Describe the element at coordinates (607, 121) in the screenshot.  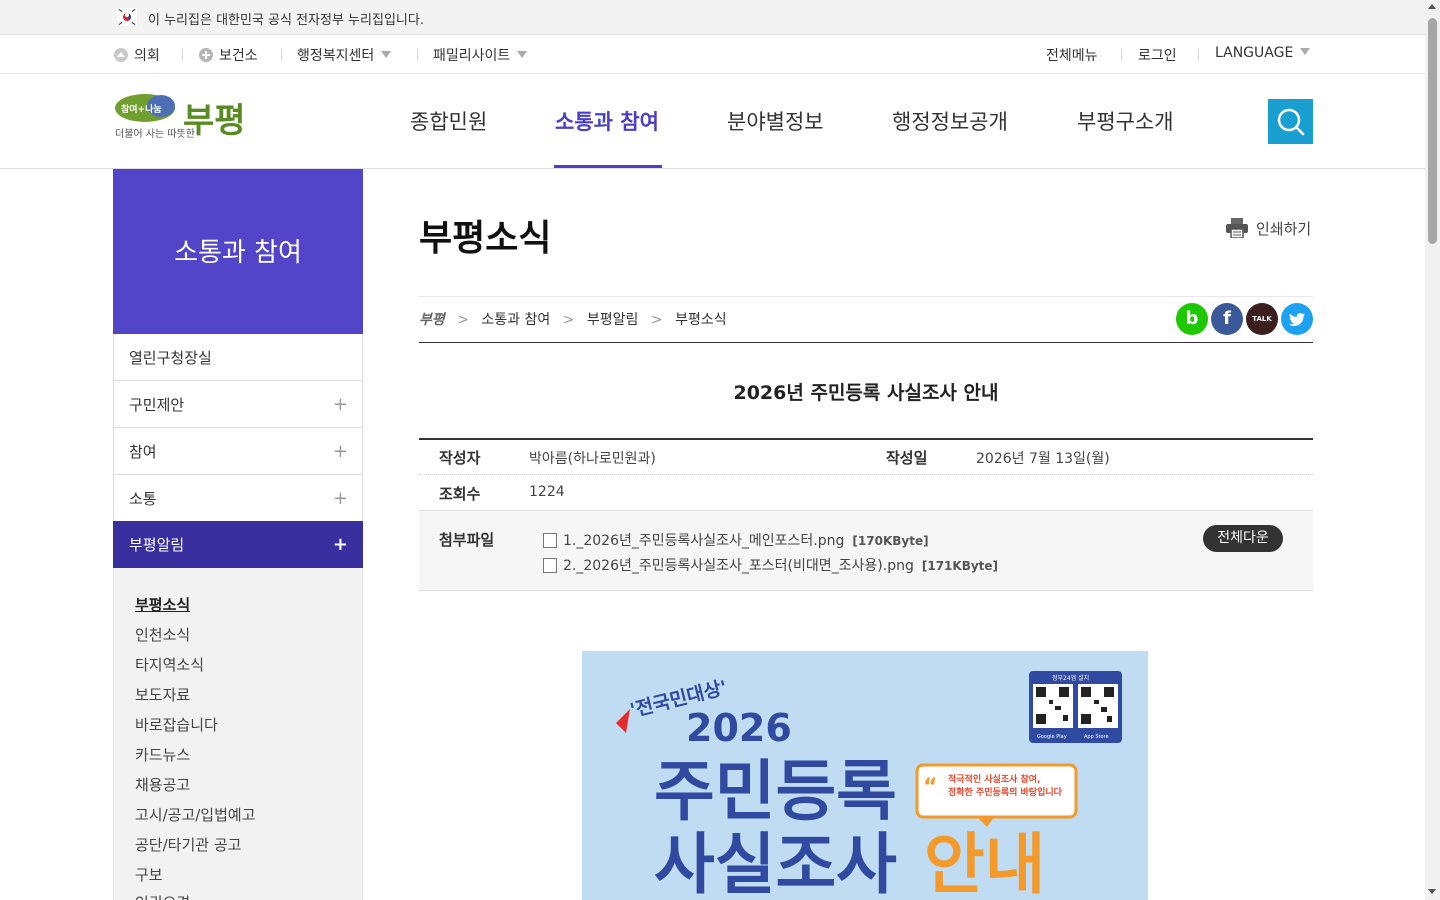
I see `gnb-communication: 소통과 참여` at that location.